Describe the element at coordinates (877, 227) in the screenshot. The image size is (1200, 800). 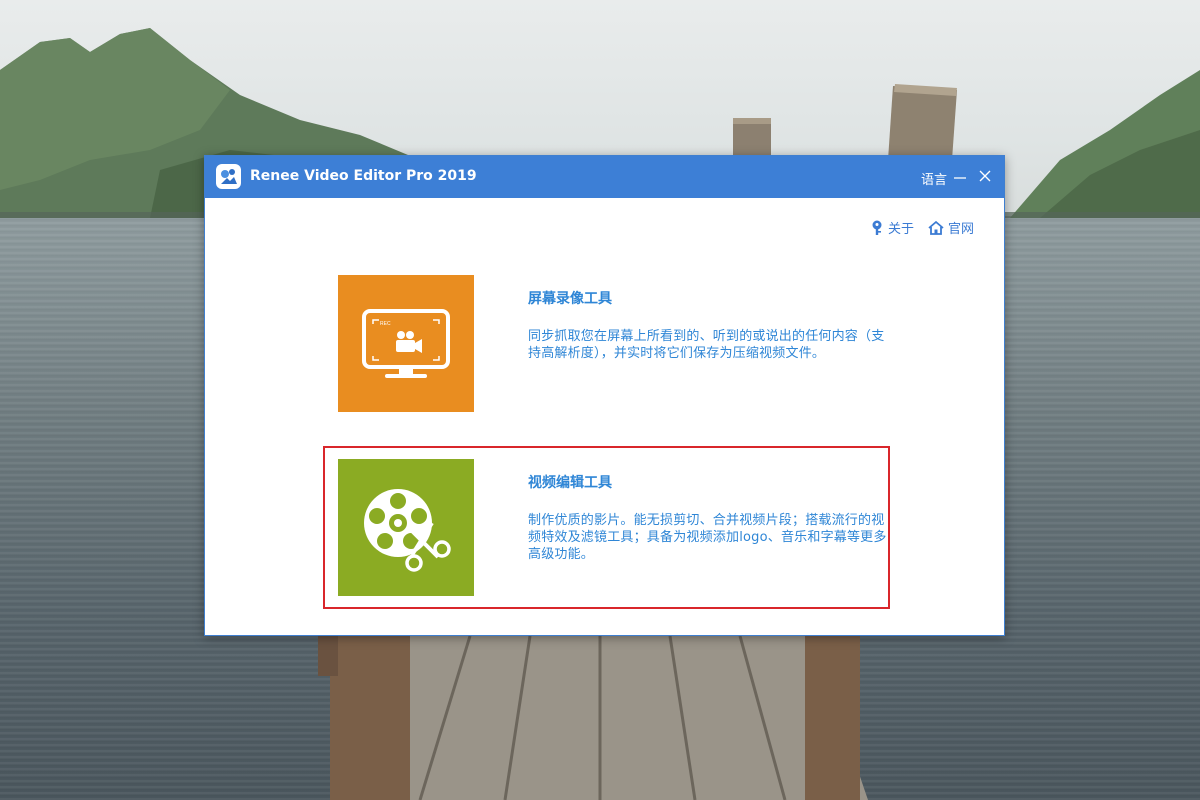
I see `key-icon` at that location.